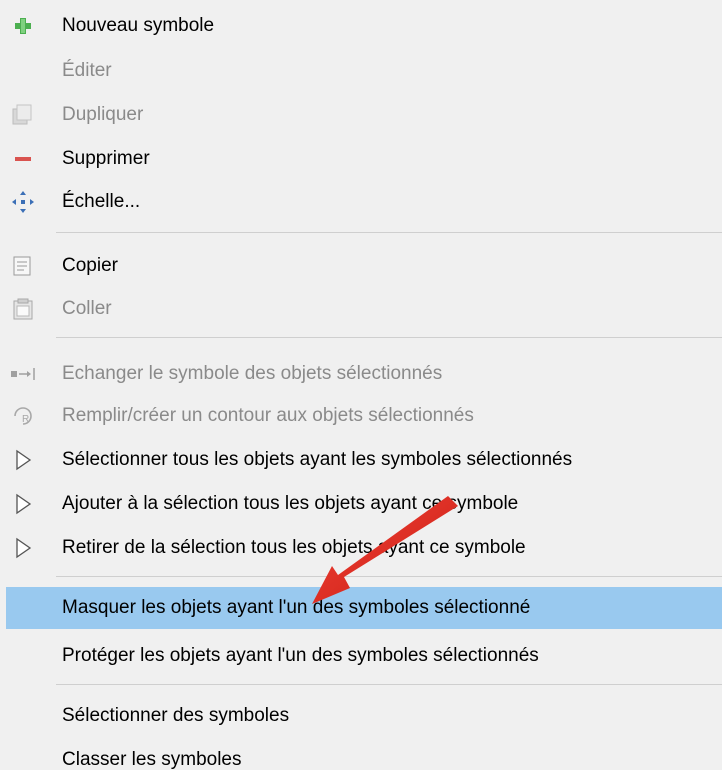 This screenshot has width=722, height=780. I want to click on plus-icon, so click(23, 26).